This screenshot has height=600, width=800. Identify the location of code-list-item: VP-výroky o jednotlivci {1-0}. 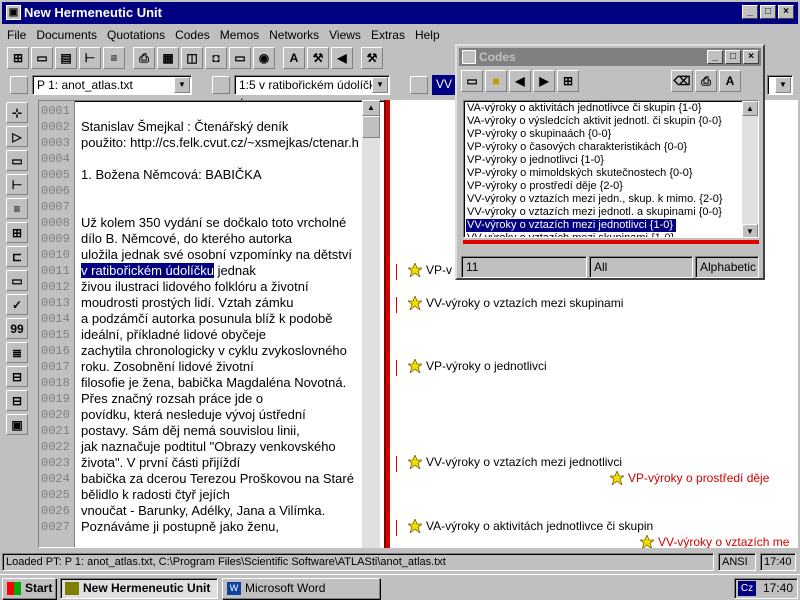
(536, 160).